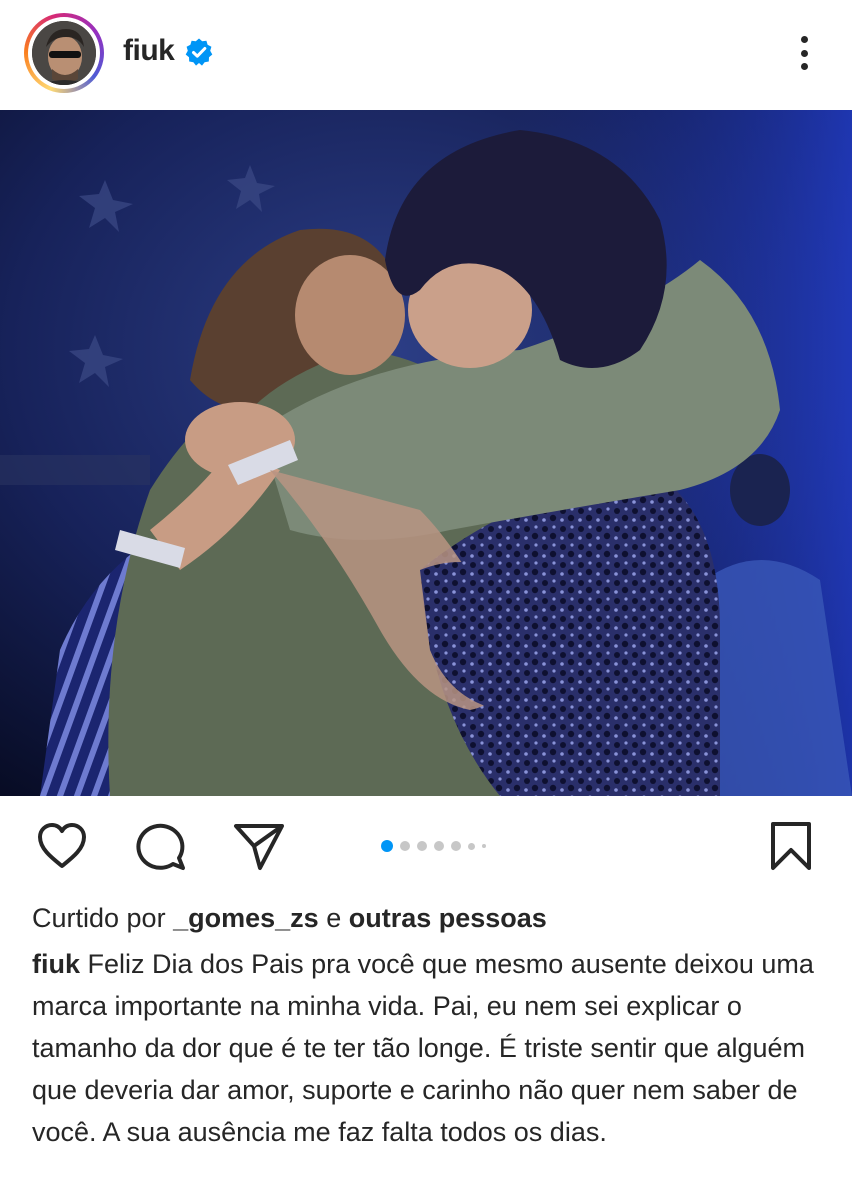 This screenshot has height=1200, width=852. I want to click on likes-line: Curtido por _gomes_zs e outras pessoas, so click(289, 918).